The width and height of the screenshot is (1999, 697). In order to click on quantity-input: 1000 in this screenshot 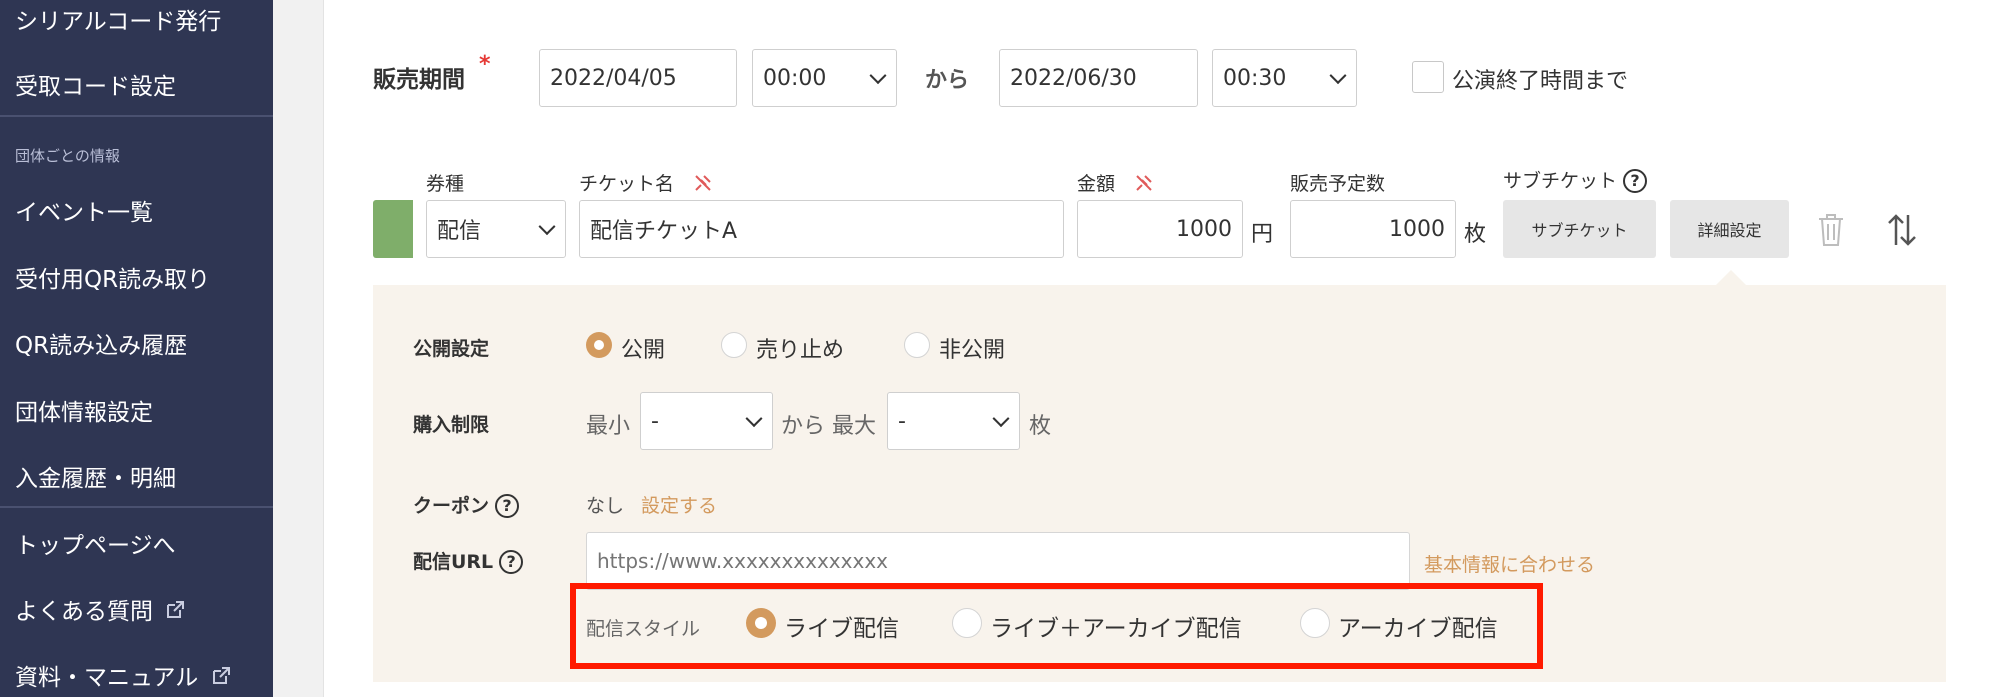, I will do `click(1373, 229)`.